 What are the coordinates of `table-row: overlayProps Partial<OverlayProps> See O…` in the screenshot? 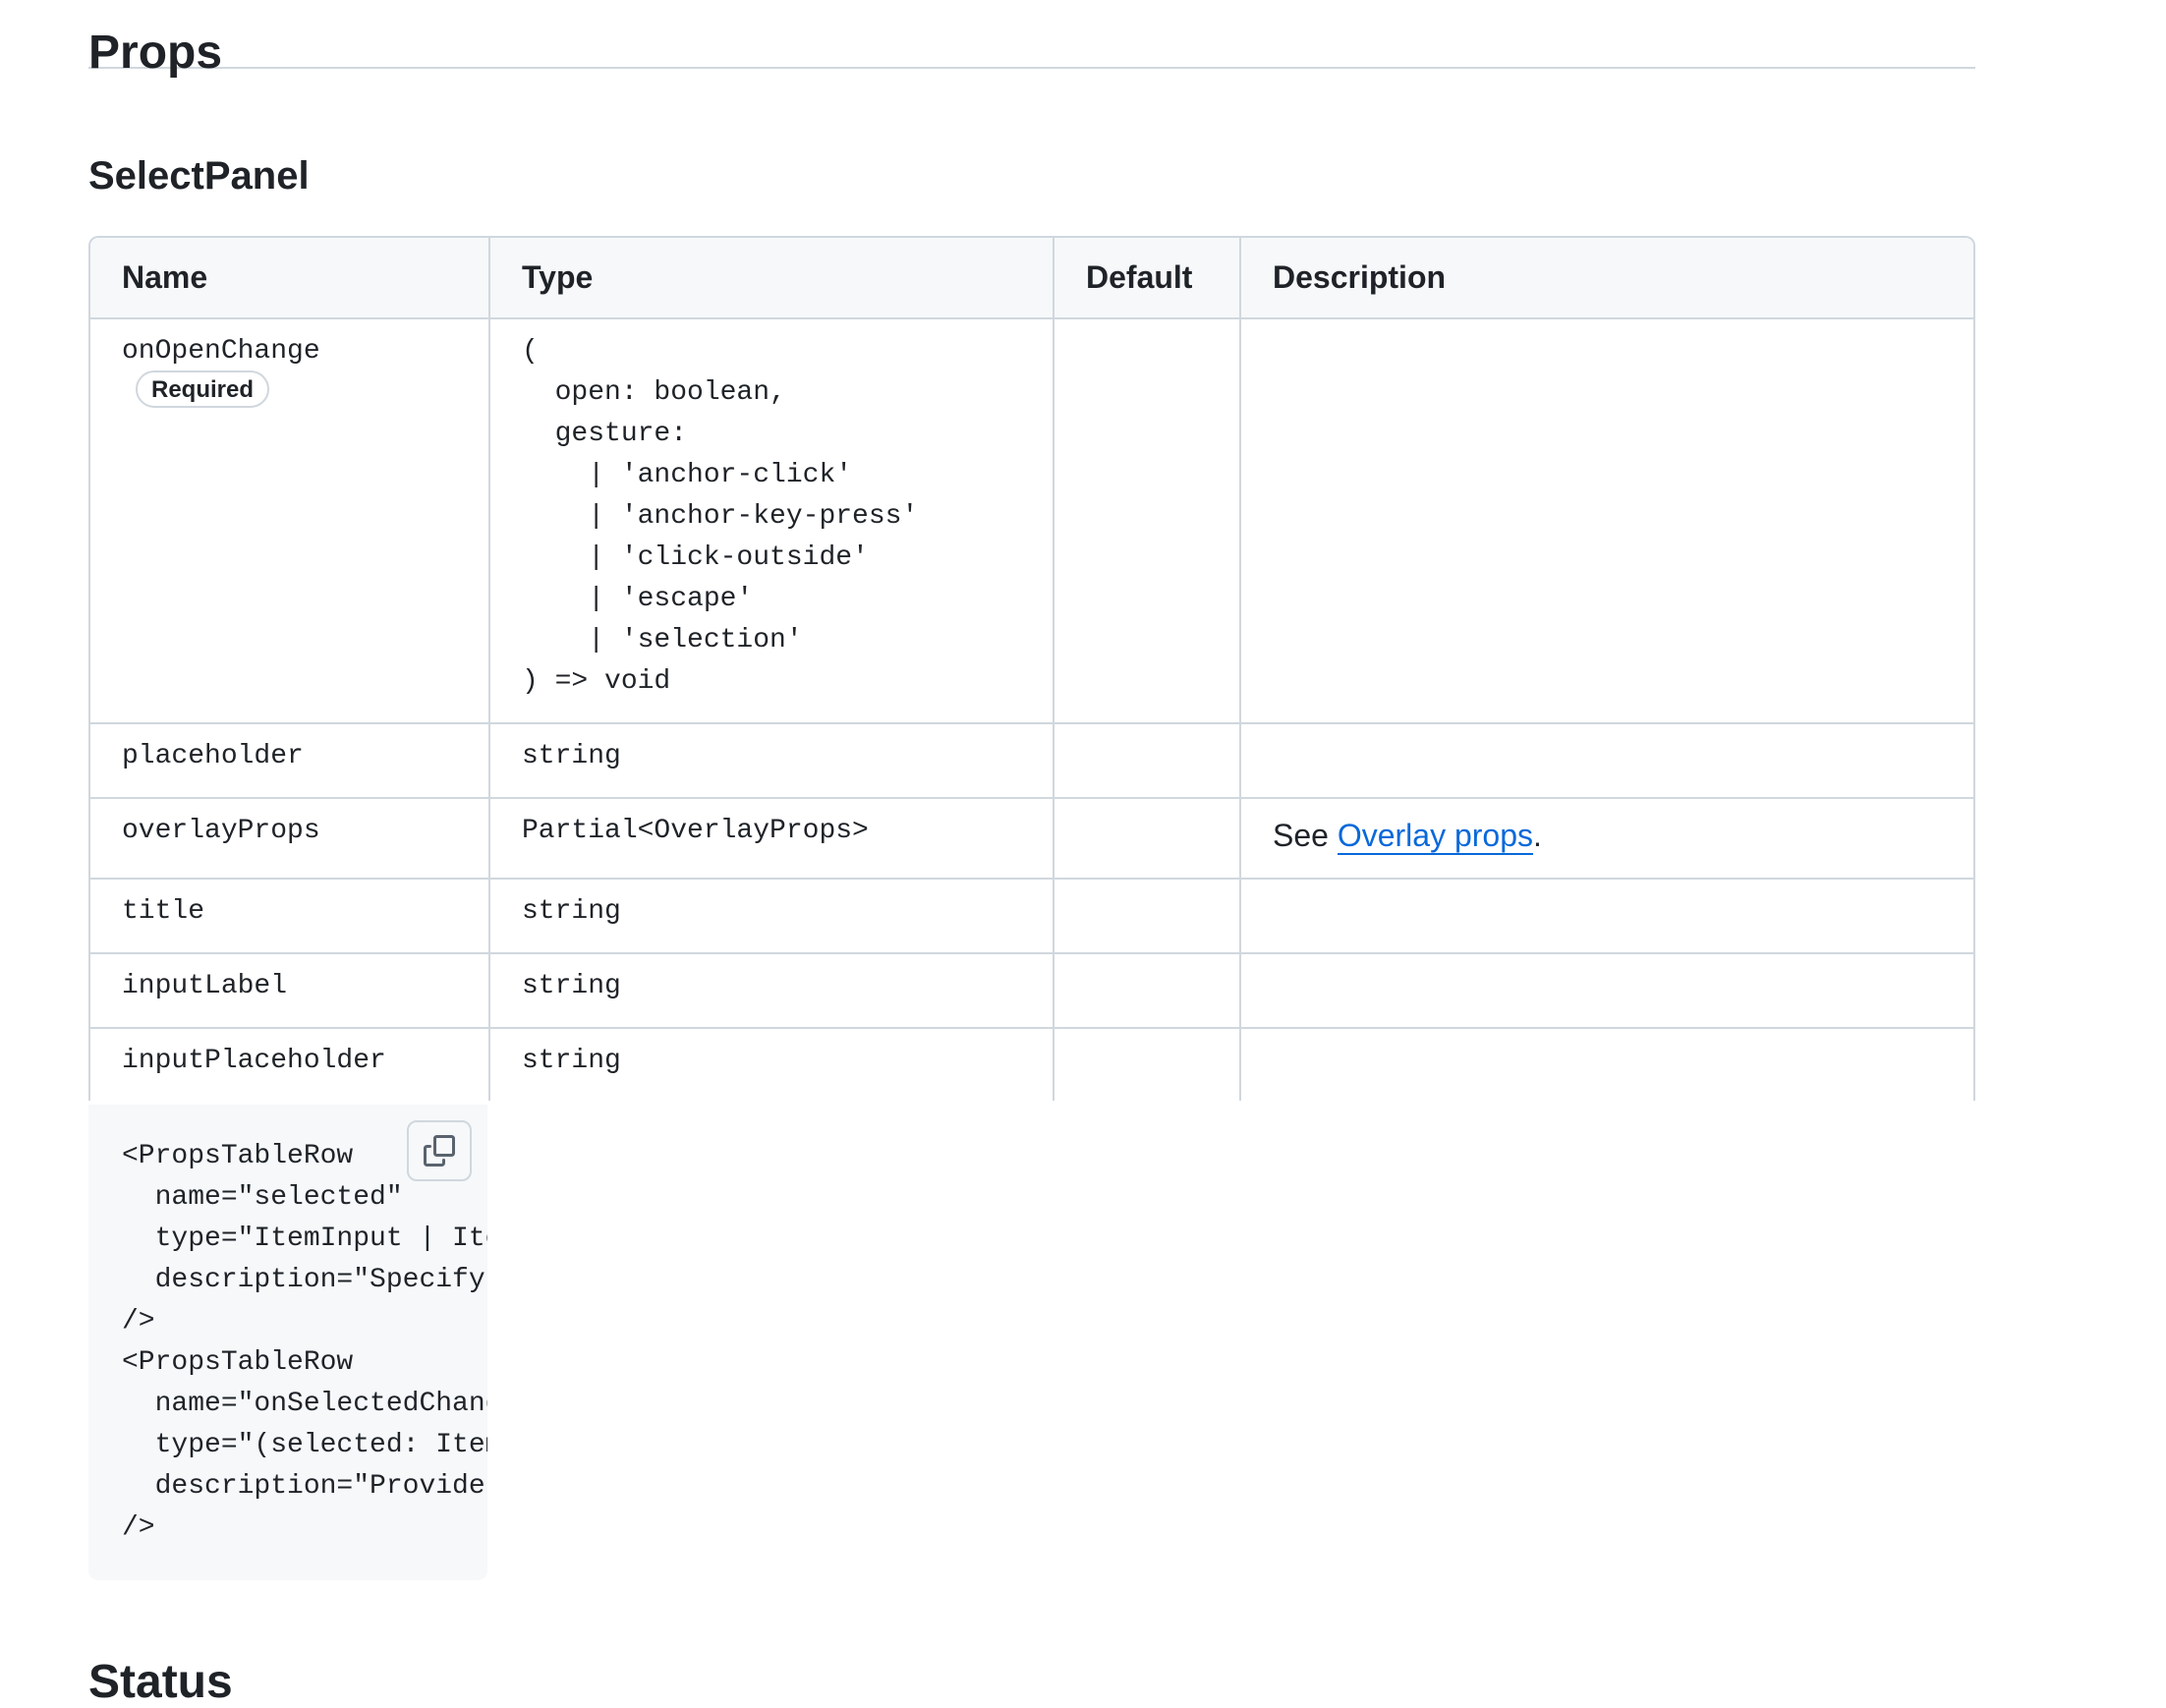 It's located at (1031, 839).